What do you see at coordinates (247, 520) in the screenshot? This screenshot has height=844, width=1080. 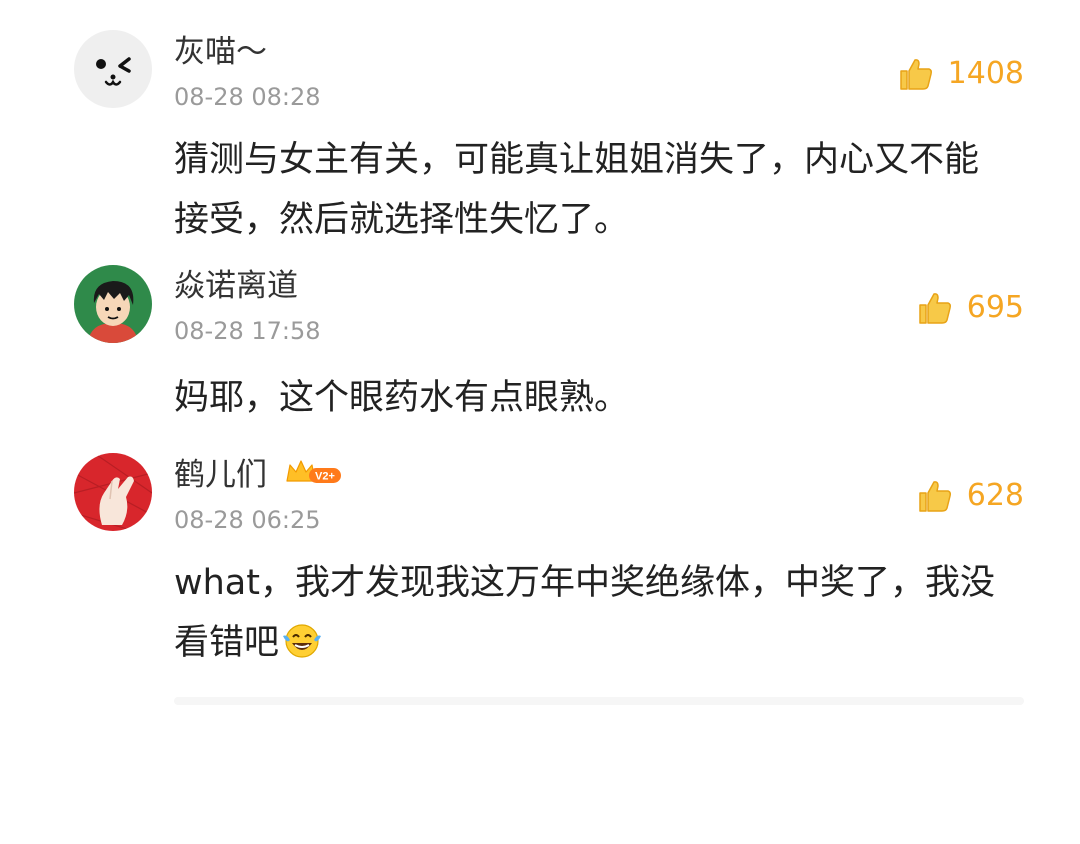 I see `timestamp: 08-28 06:25` at bounding box center [247, 520].